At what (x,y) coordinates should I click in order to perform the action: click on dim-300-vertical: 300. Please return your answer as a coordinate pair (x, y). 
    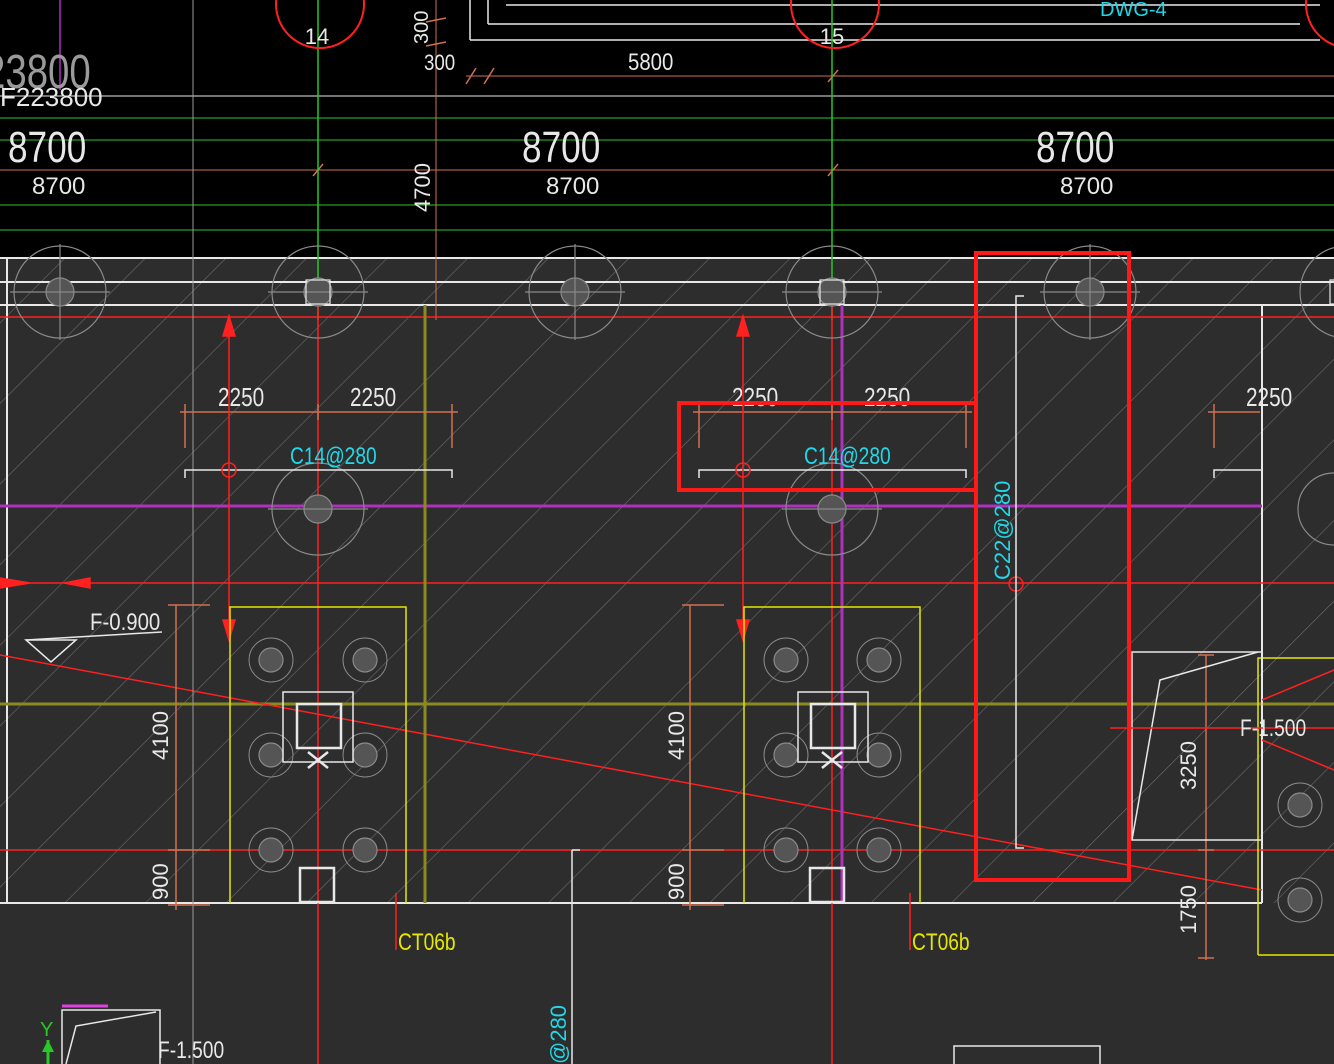
    Looking at the image, I should click on (422, 27).